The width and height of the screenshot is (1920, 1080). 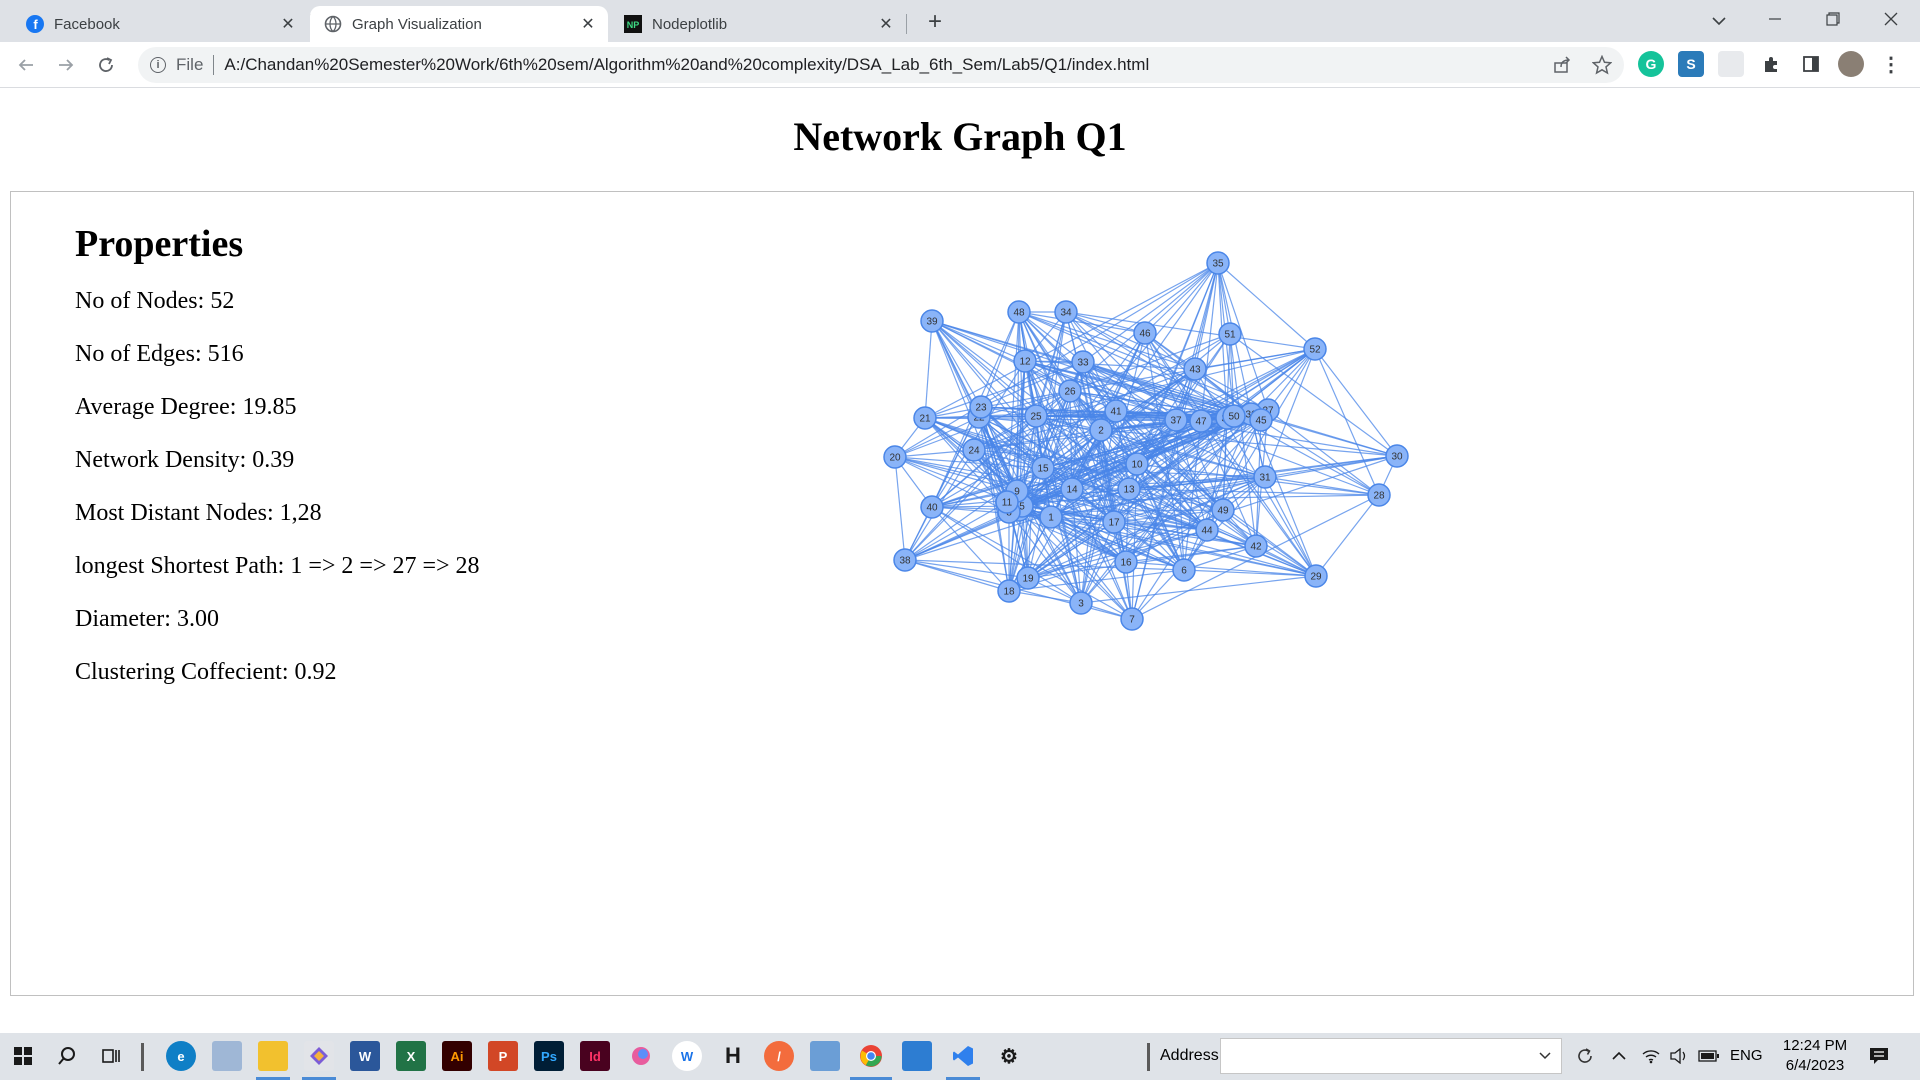 What do you see at coordinates (974, 450) in the screenshot?
I see `graph-node-24: 24` at bounding box center [974, 450].